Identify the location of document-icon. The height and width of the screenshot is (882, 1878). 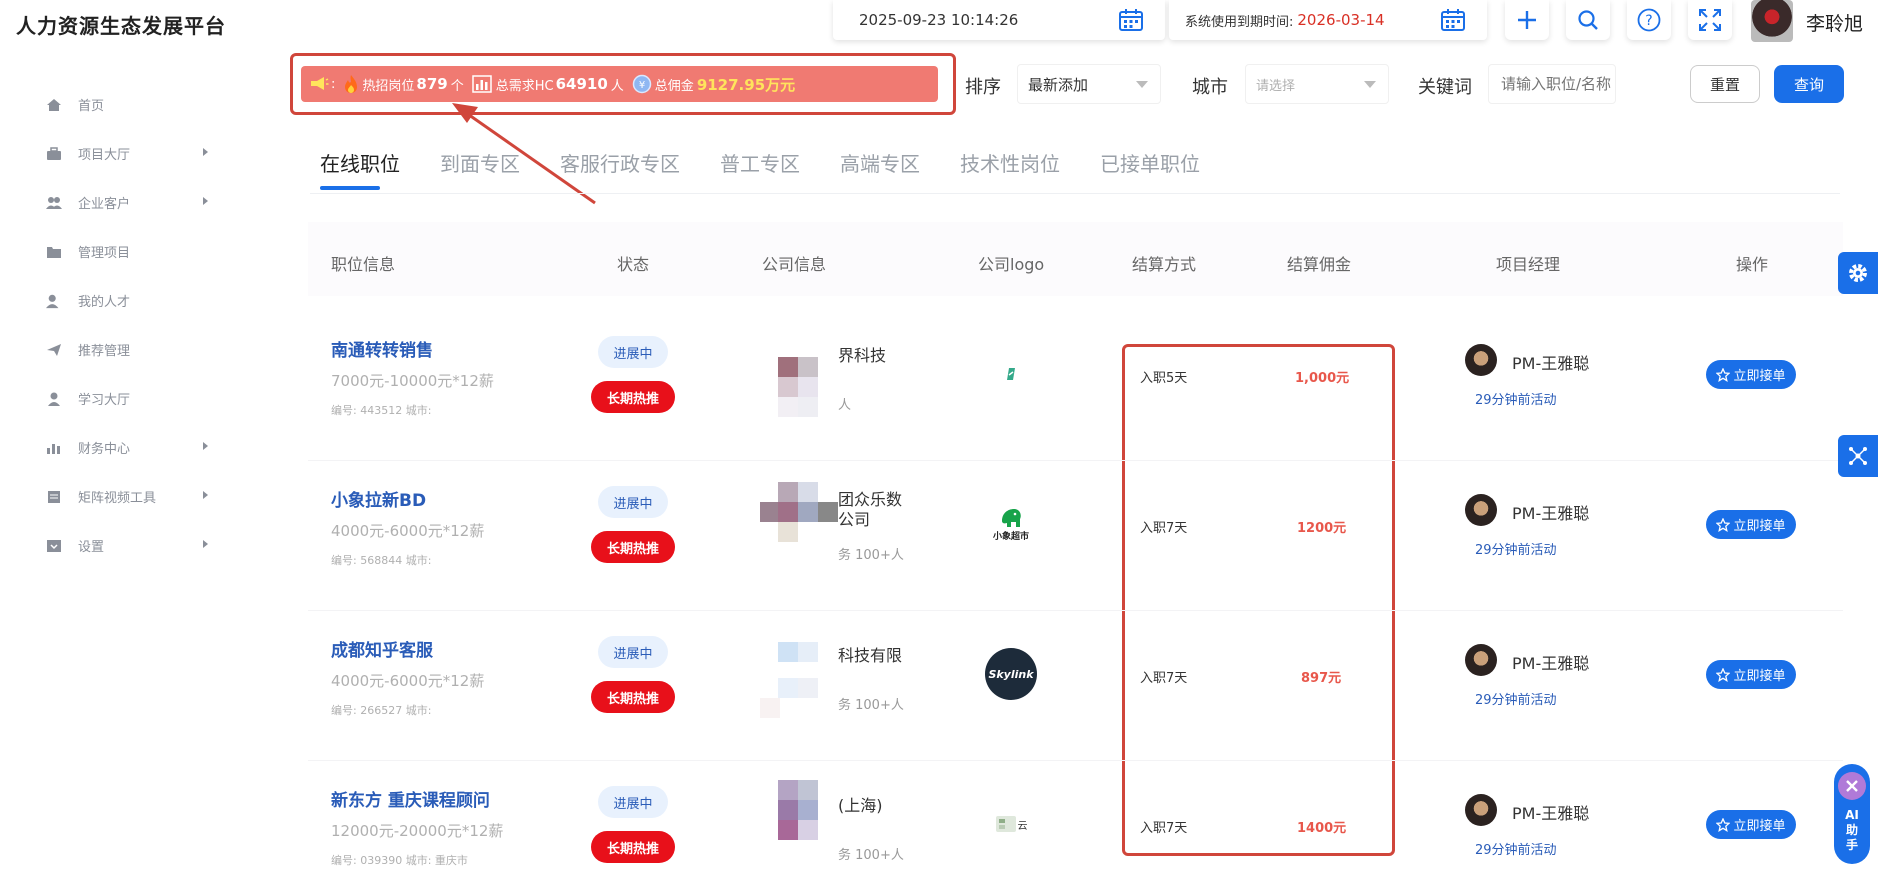
(54, 497).